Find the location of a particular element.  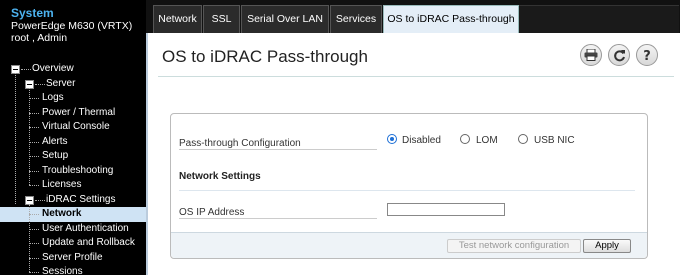

nav-item-troubleshooting: Troubleshooting is located at coordinates (73, 171).